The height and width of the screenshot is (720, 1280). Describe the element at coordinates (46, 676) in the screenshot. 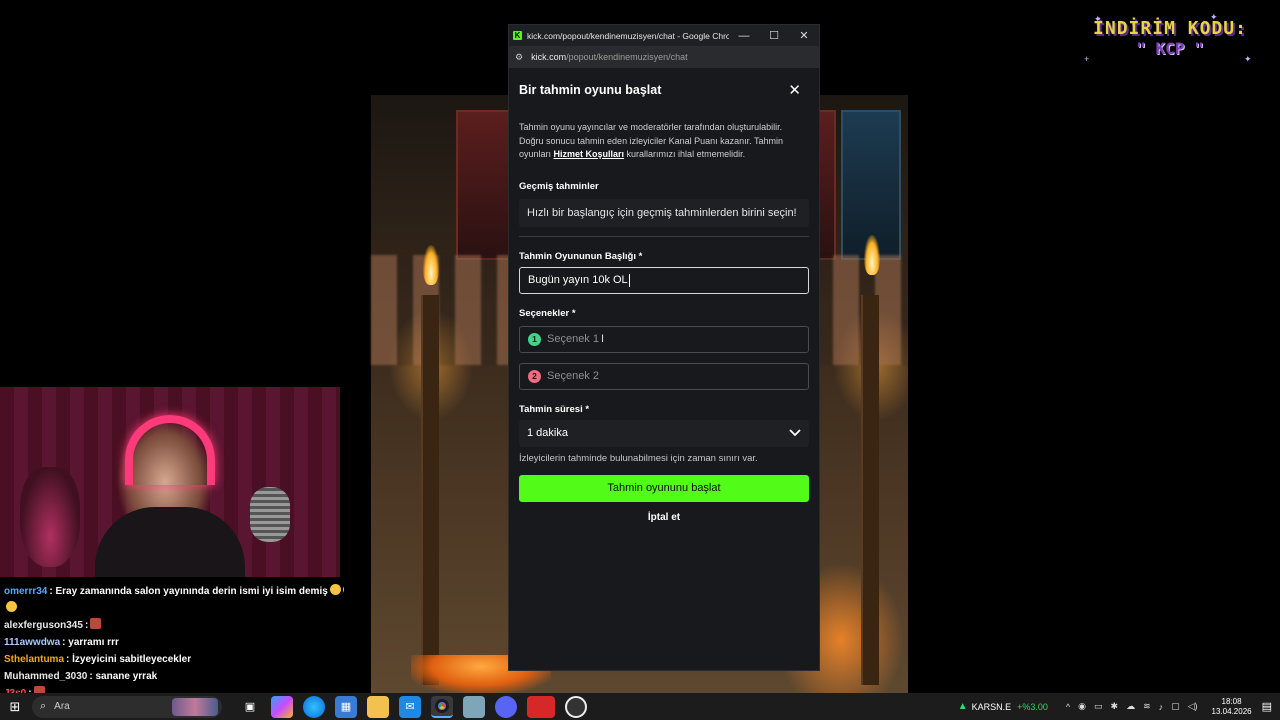

I see `chat-username: Muhammed_3030` at that location.